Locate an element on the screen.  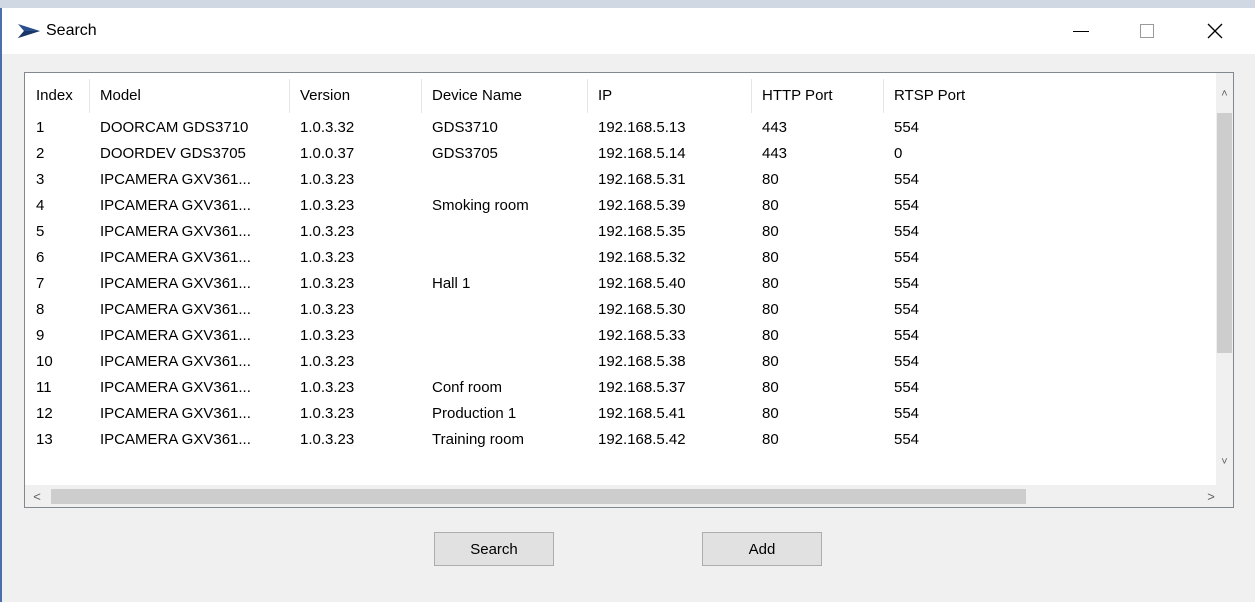
cell-ip: 192.168.5.42 is located at coordinates (642, 439).